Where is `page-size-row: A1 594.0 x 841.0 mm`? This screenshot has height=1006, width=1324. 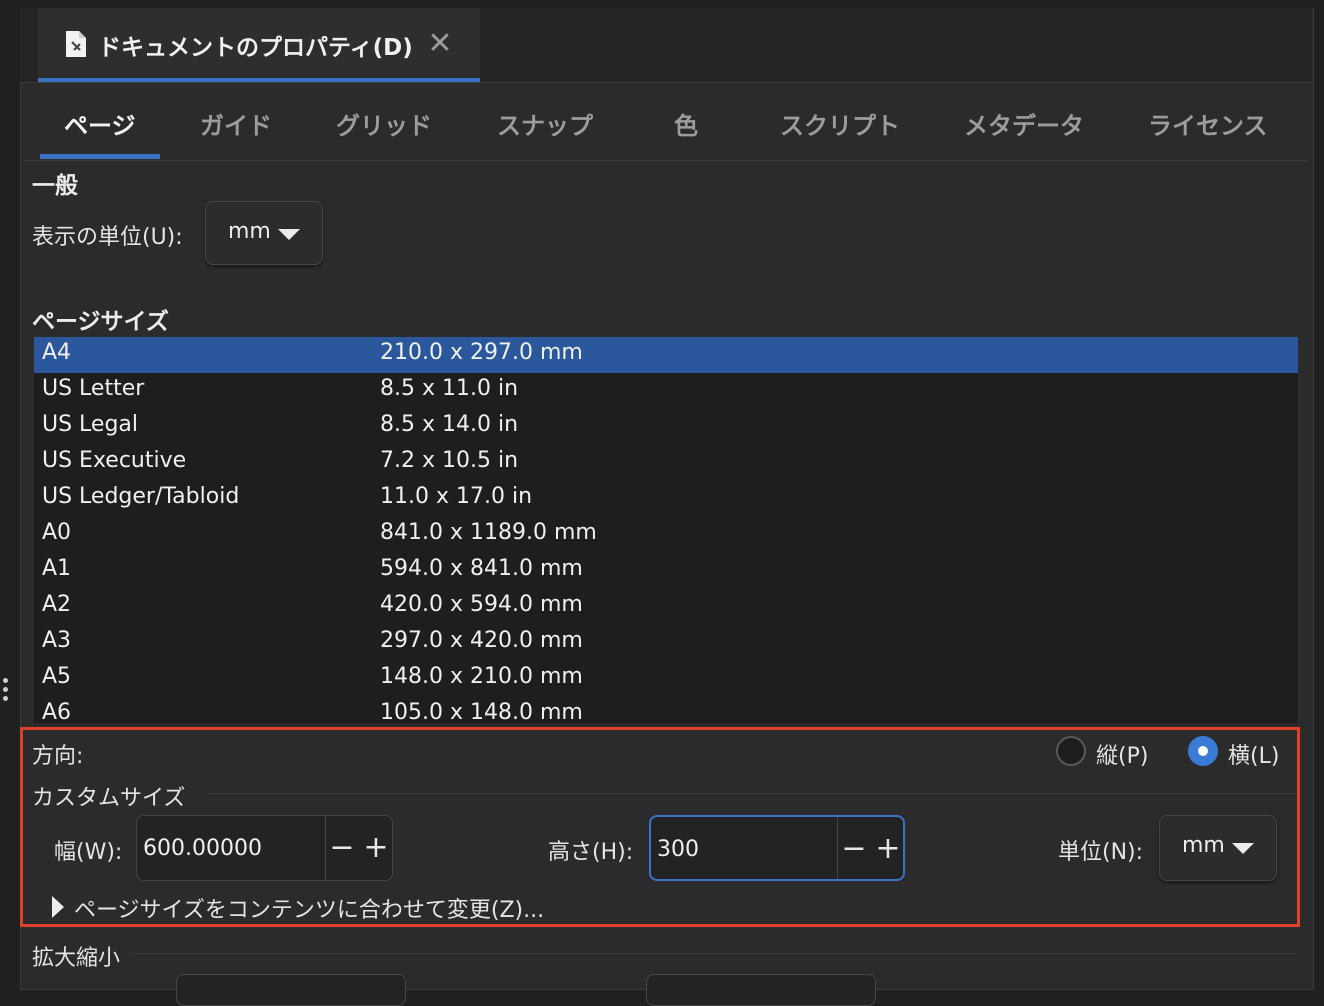 page-size-row: A1 594.0 x 841.0 mm is located at coordinates (666, 571).